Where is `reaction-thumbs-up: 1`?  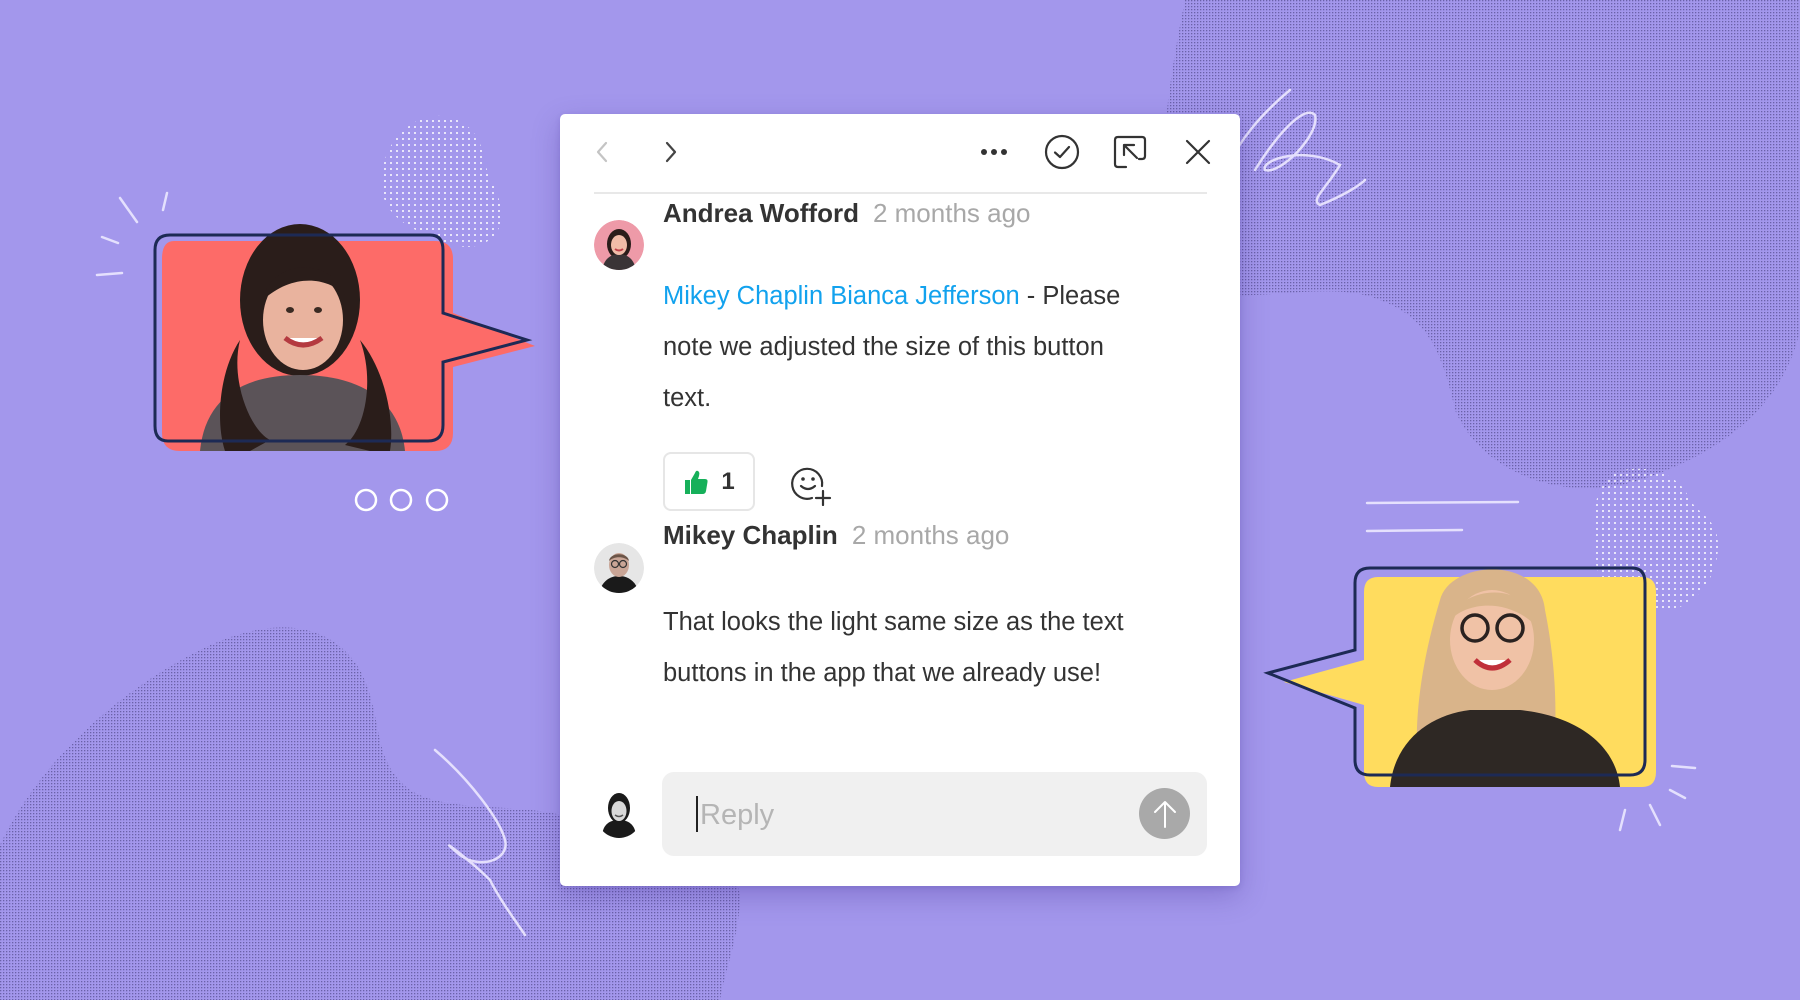
reaction-thumbs-up: 1 is located at coordinates (709, 481).